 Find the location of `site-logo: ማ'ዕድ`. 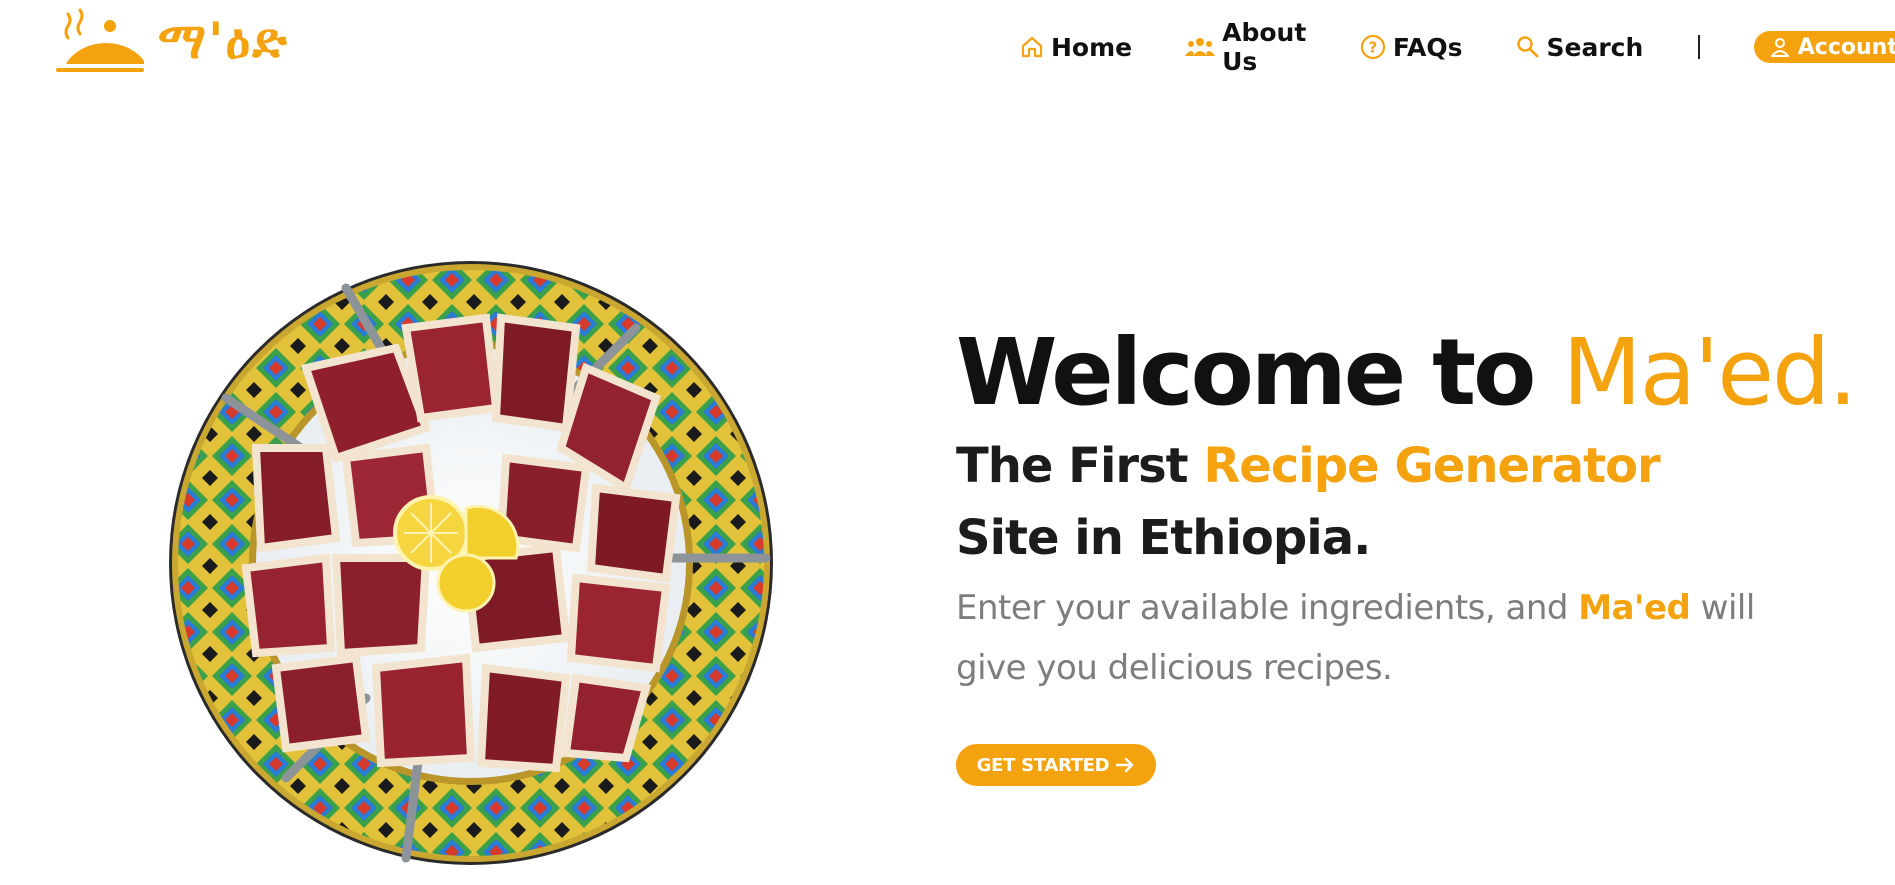

site-logo: ማ'ዕድ is located at coordinates (171, 41).